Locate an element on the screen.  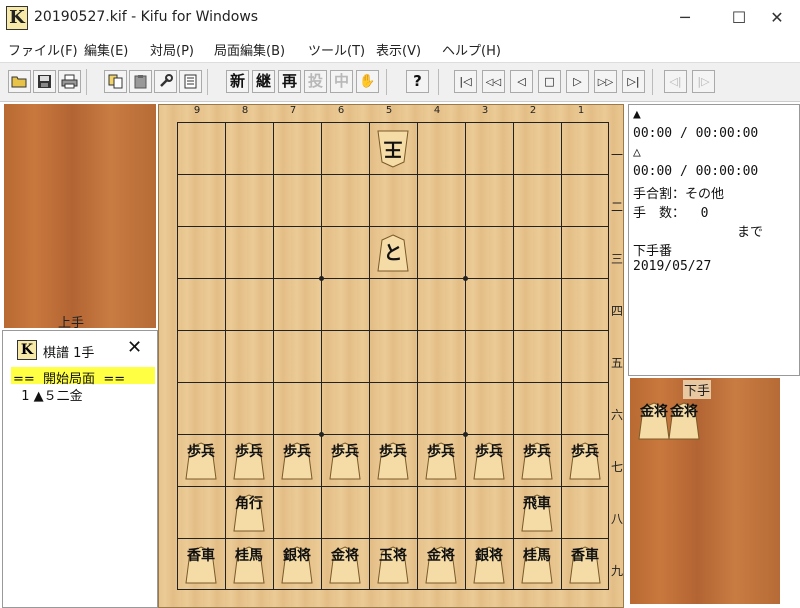
rewind-icon: ◁◁ is located at coordinates (493, 82).